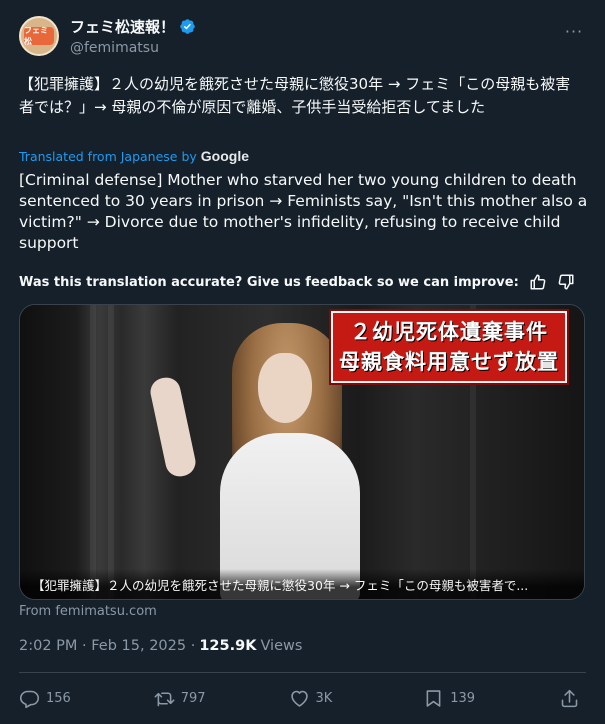 The width and height of the screenshot is (605, 724). I want to click on tweet-meta: 2:02 PM · Feb 15, 2025 · 125.9K Views, so click(160, 646).